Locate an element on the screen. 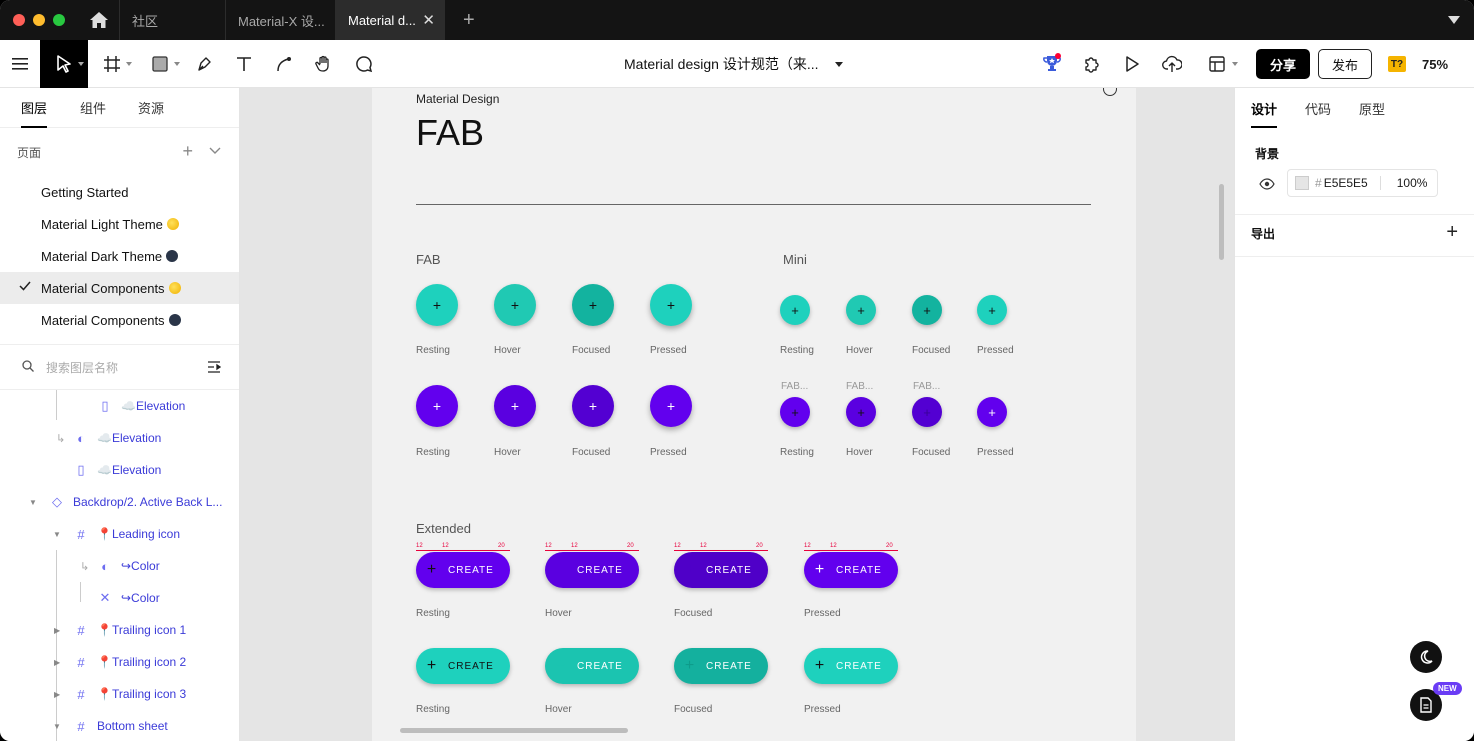 The width and height of the screenshot is (1474, 741). home-icon is located at coordinates (99, 20).